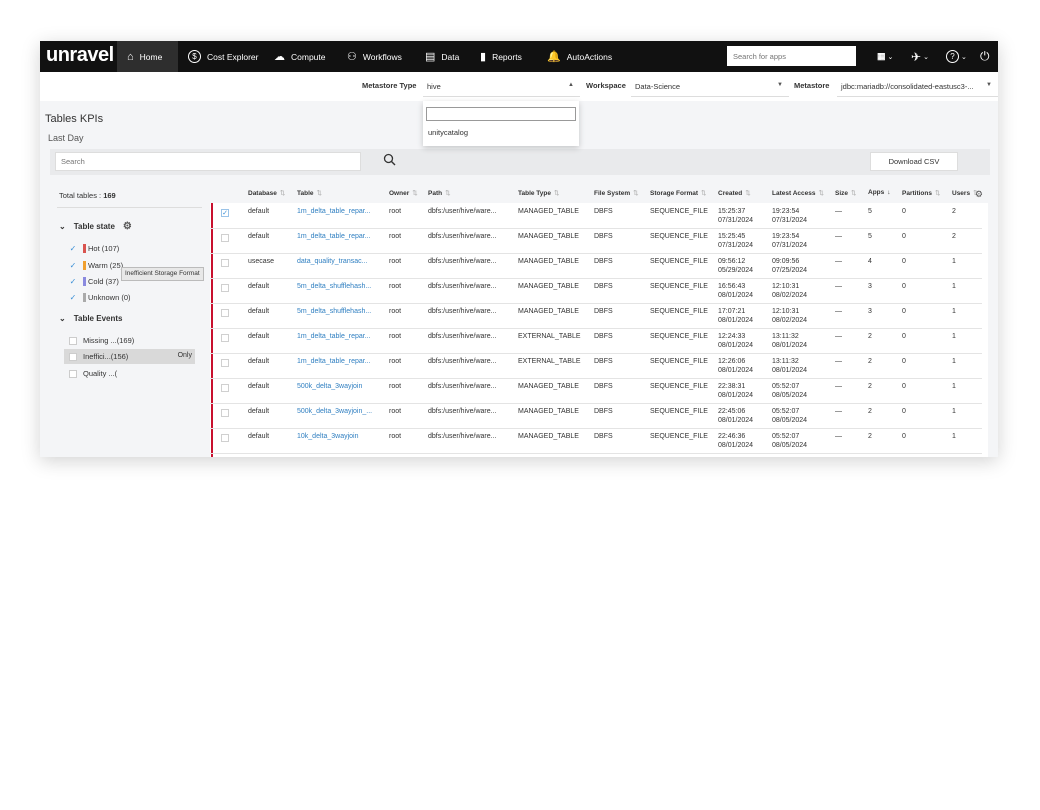  I want to click on col-size: Size ⇅, so click(845, 193).